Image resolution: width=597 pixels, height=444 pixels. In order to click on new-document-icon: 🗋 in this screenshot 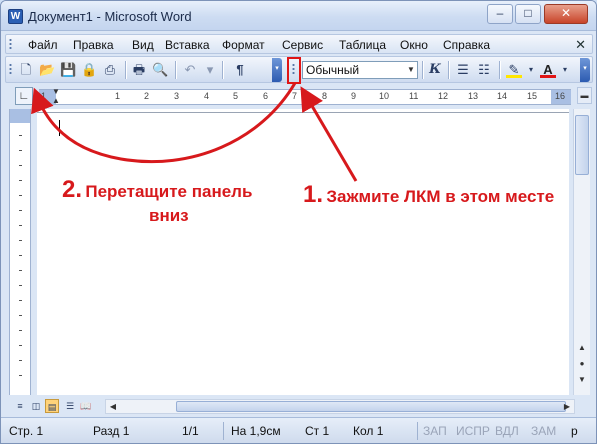, I will do `click(26, 70)`.